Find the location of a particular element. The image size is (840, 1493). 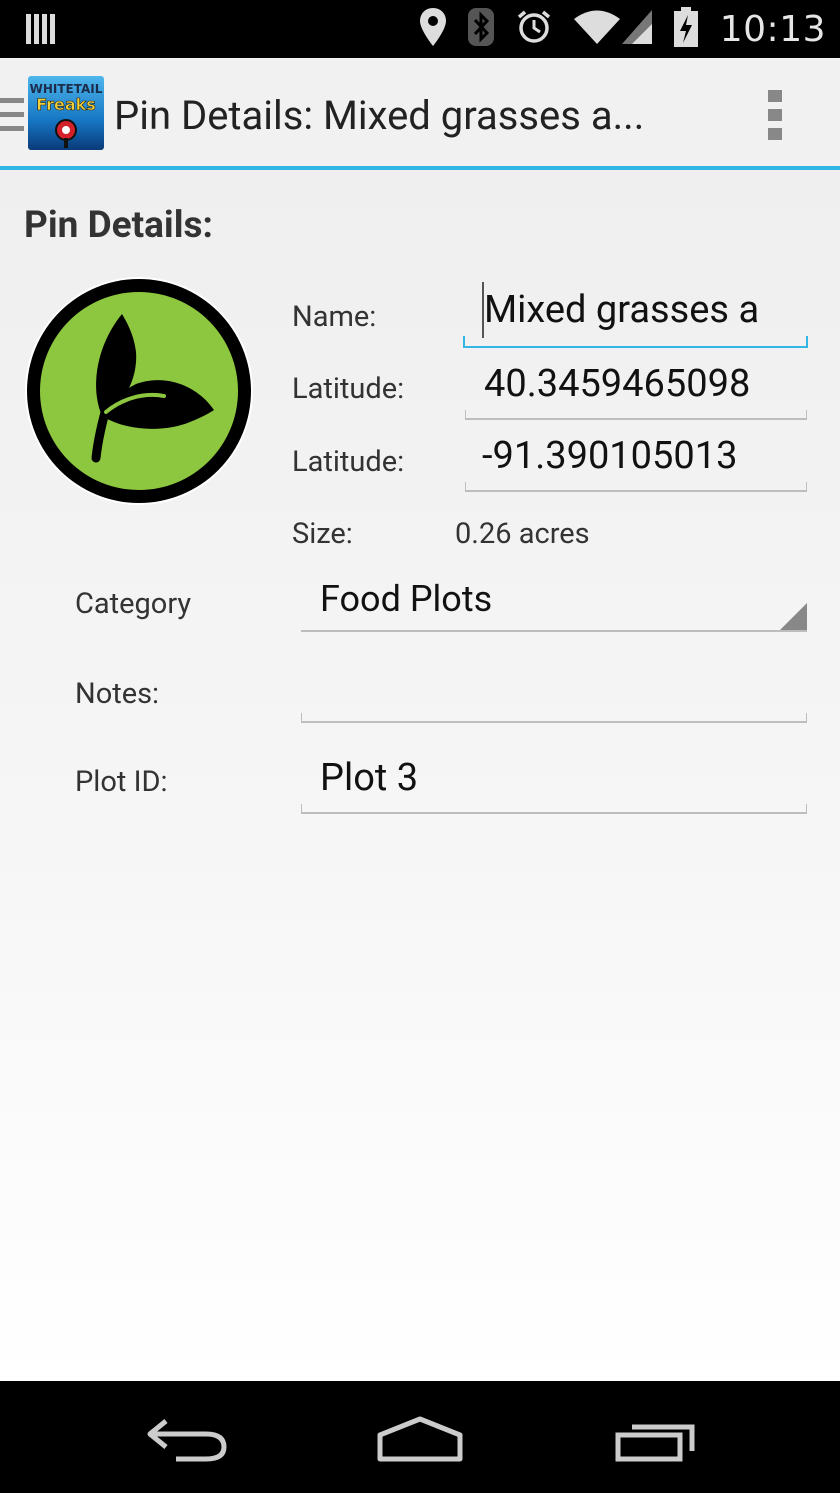

whitetail-freaks-logo: WHITETAIL Freaks is located at coordinates (66, 113).